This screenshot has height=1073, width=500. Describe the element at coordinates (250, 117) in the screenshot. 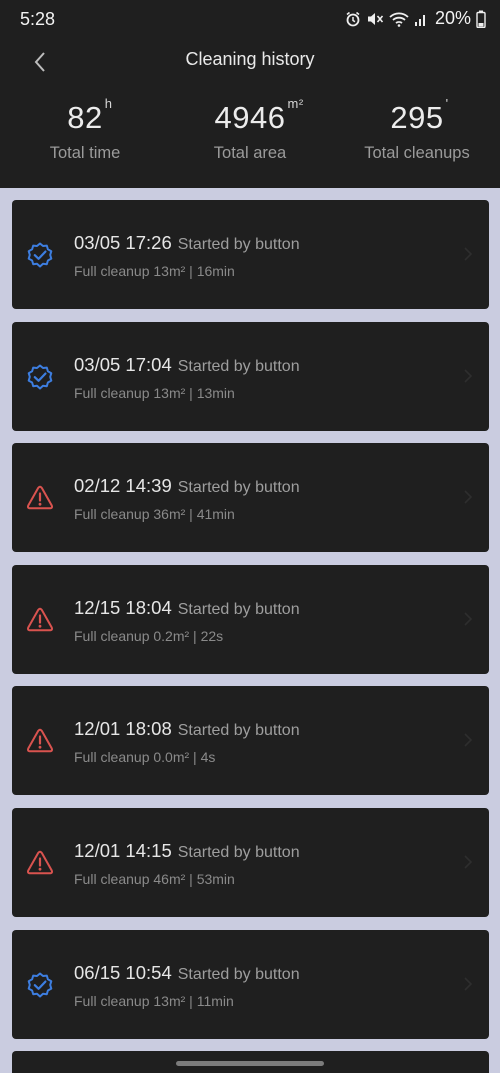

I see `stat-number: 4946` at that location.